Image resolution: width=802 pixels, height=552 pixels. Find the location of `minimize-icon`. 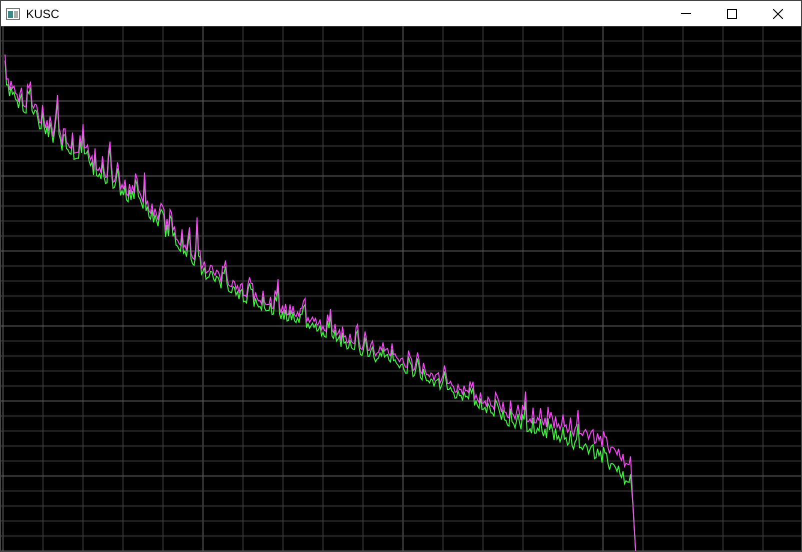

minimize-icon is located at coordinates (686, 13).